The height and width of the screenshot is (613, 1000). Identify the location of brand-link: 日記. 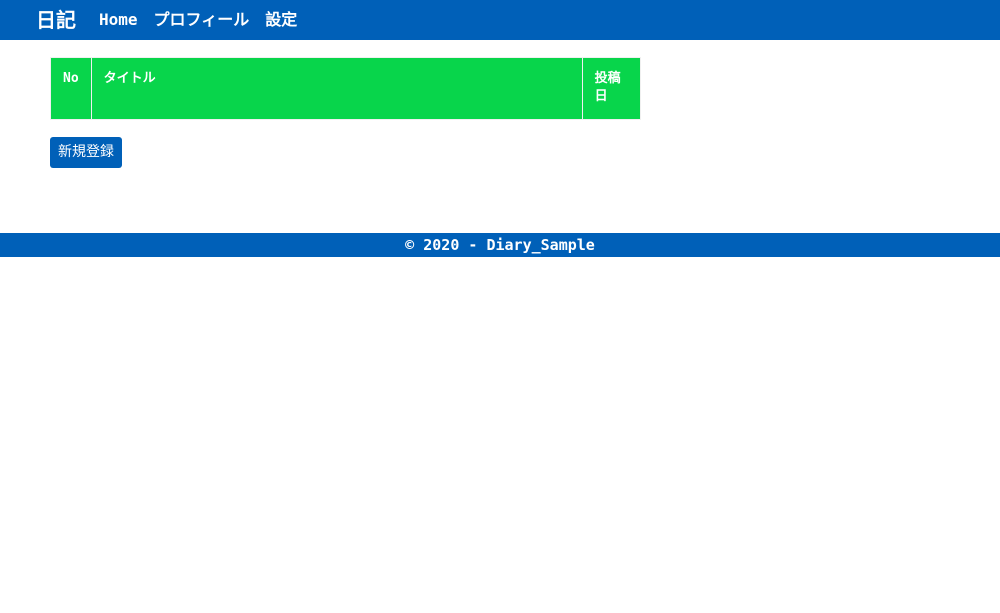
(56, 20).